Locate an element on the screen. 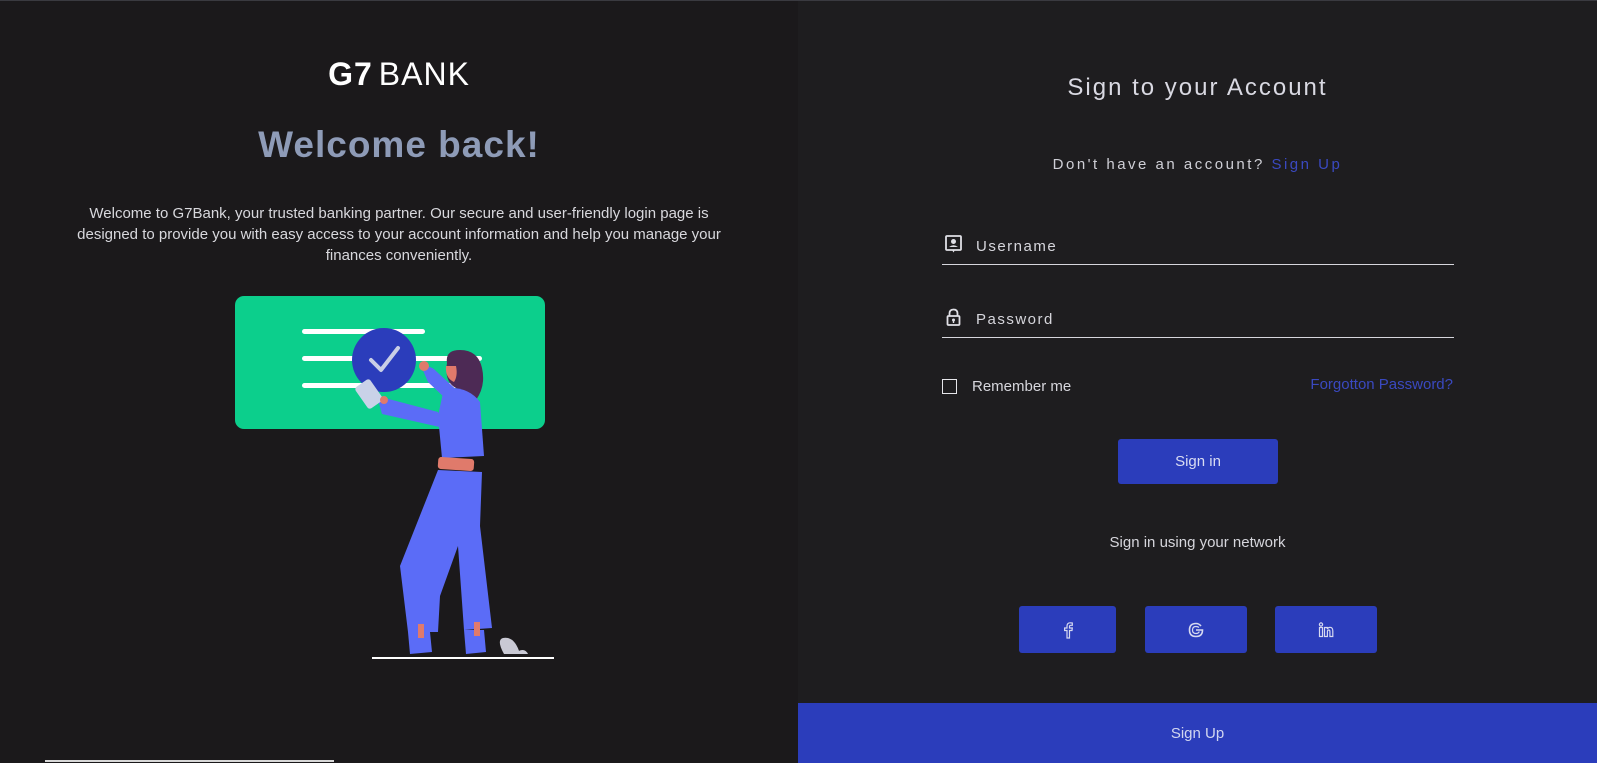  illustration is located at coordinates (394, 477).